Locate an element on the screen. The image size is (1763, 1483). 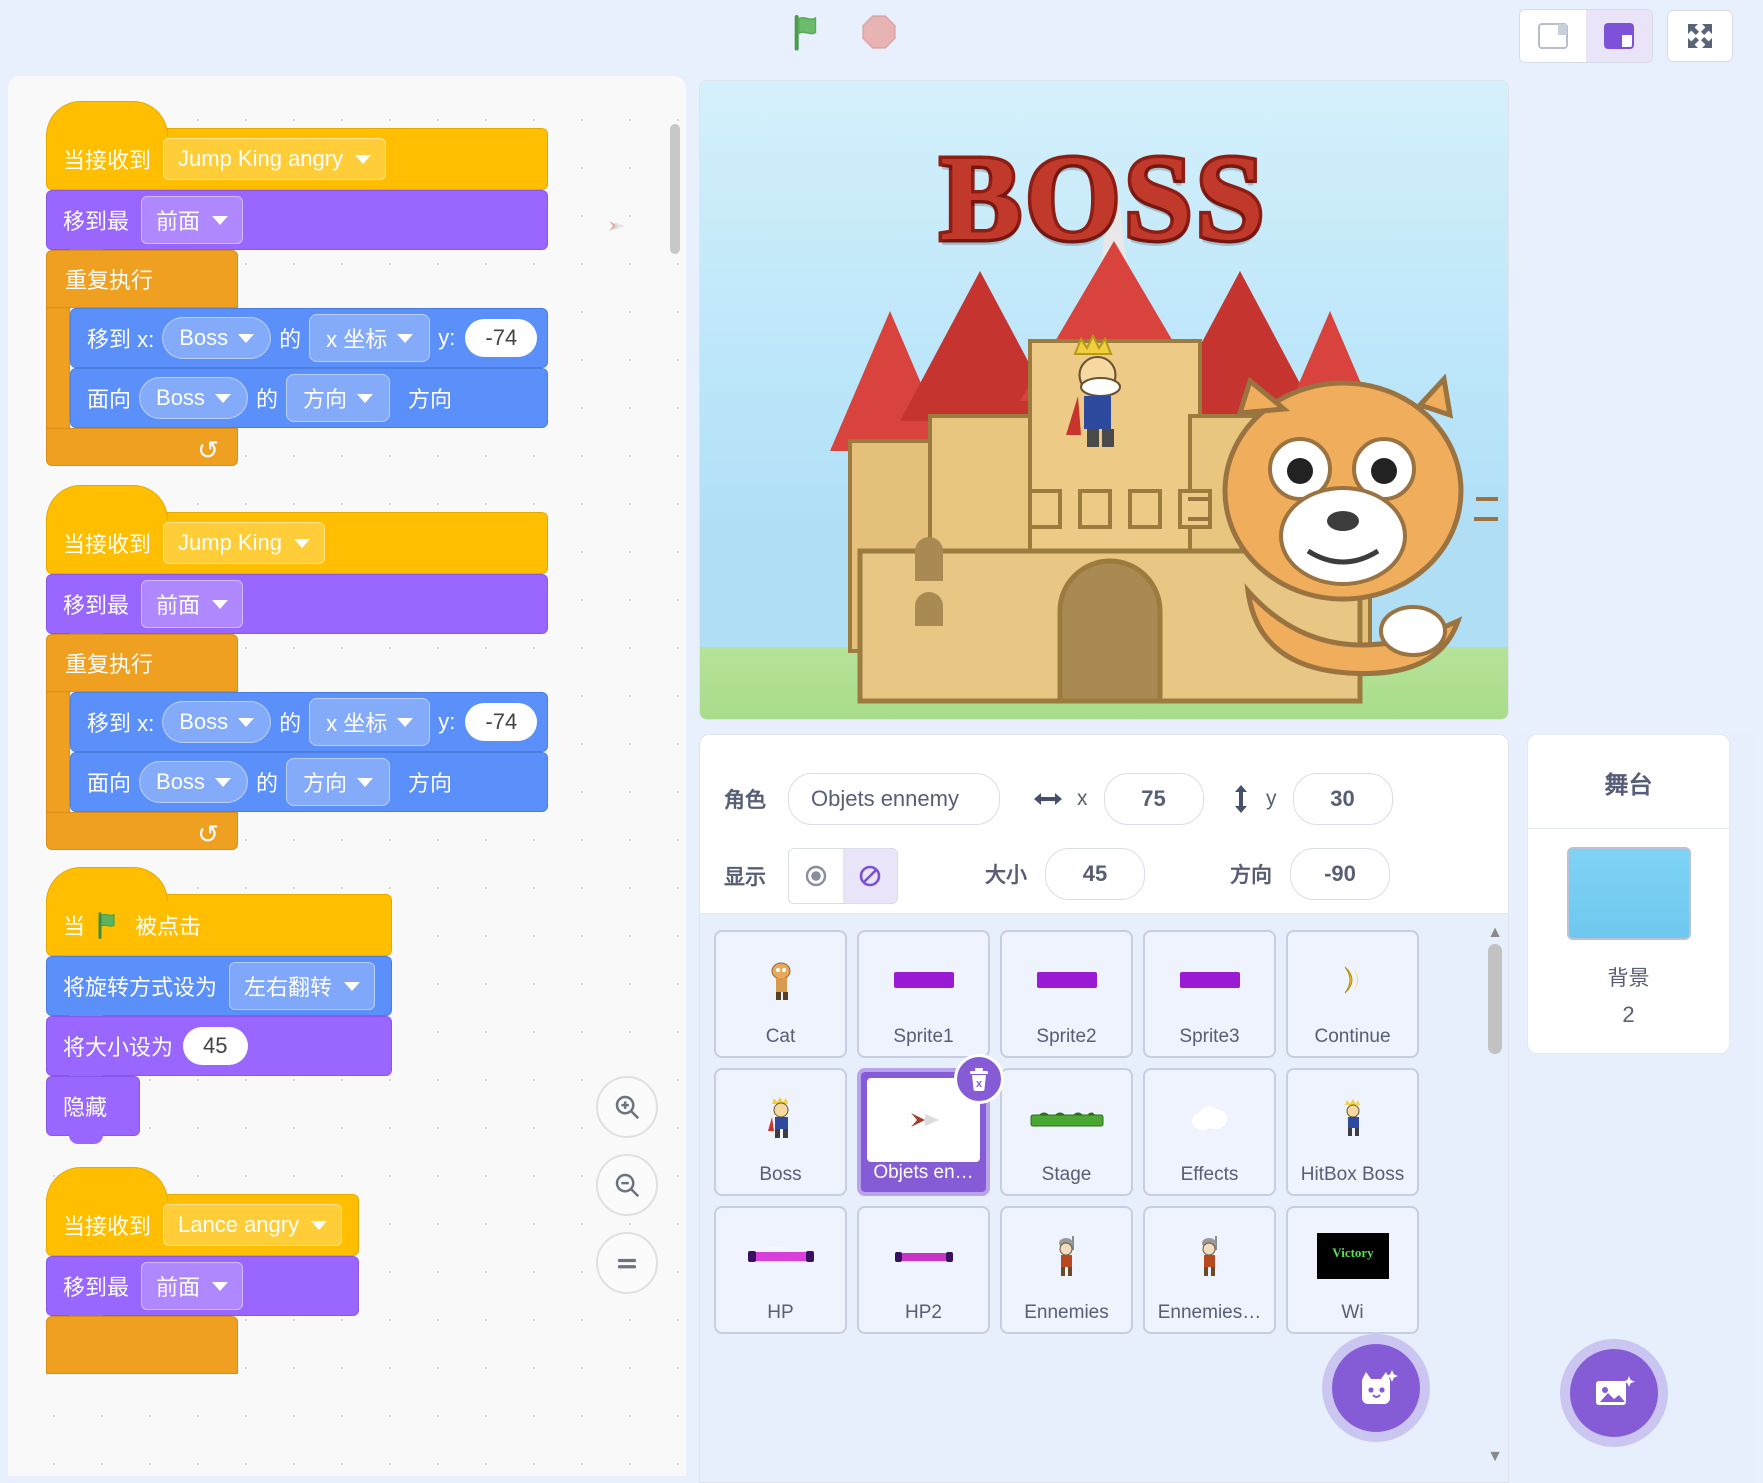
sprite-tile: Continue is located at coordinates (1352, 994).